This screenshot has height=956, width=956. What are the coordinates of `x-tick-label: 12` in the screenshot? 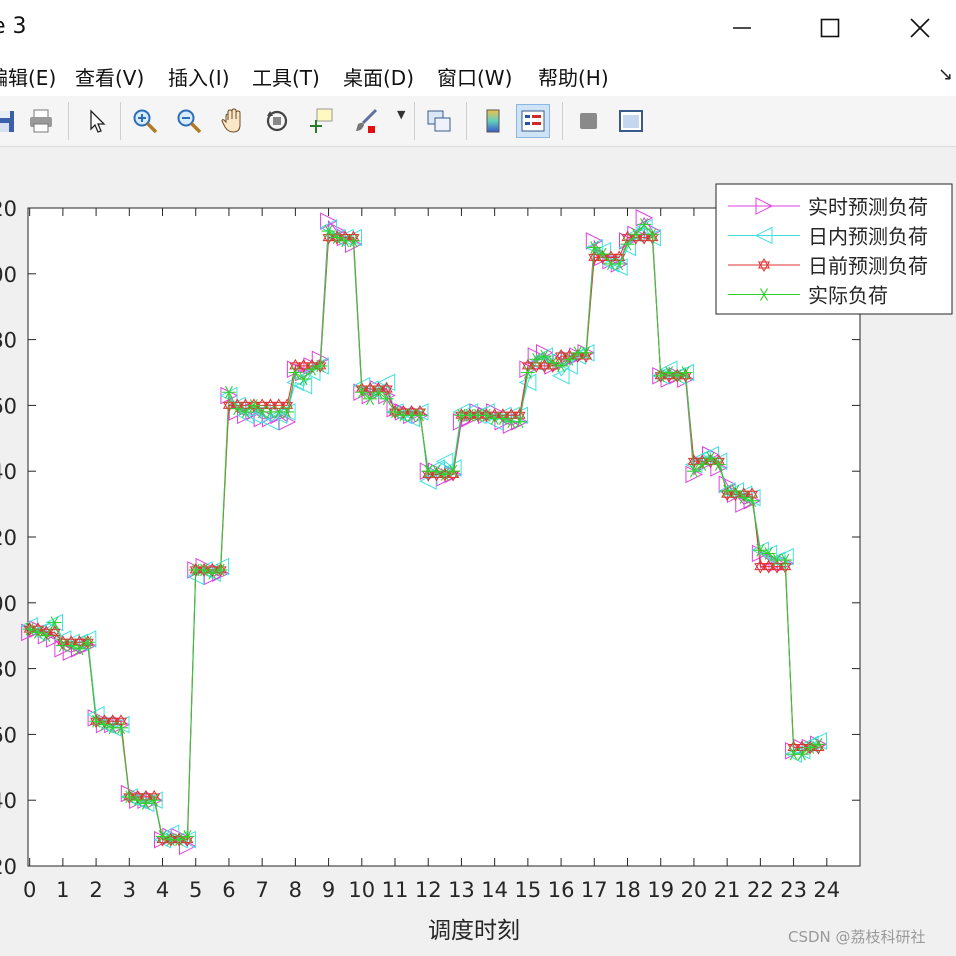 It's located at (428, 890).